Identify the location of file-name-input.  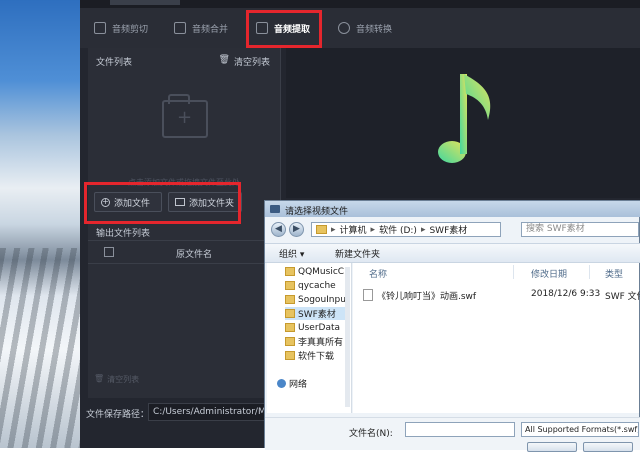
(460, 429).